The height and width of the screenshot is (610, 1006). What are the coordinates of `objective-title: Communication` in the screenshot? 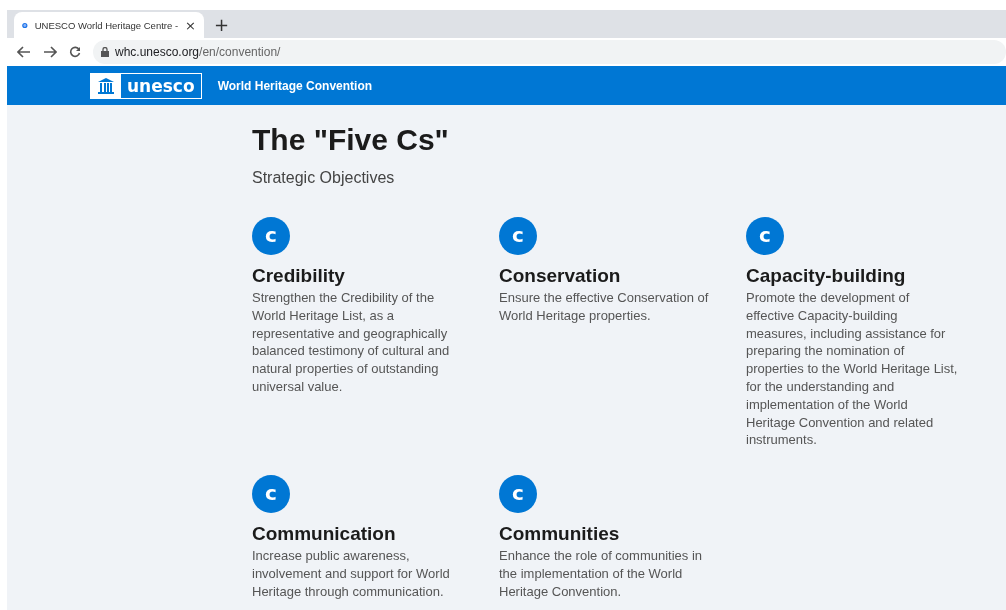 It's located at (324, 534).